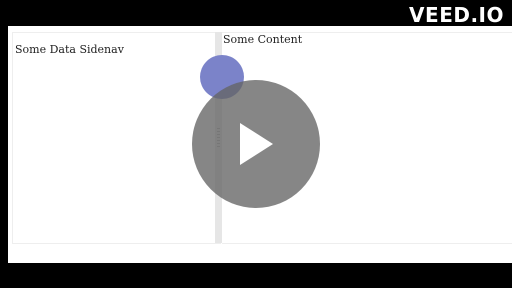 The width and height of the screenshot is (512, 288). I want to click on play-button, so click(256, 144).